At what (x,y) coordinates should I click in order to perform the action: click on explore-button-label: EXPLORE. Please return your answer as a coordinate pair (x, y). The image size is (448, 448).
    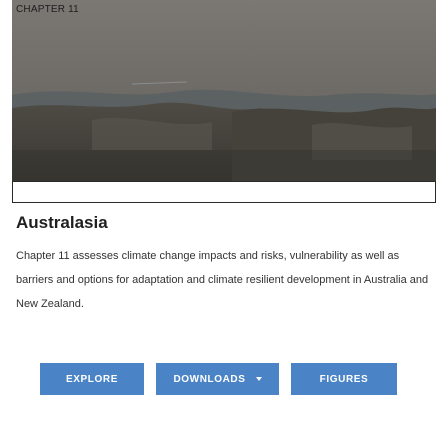
    Looking at the image, I should click on (92, 379).